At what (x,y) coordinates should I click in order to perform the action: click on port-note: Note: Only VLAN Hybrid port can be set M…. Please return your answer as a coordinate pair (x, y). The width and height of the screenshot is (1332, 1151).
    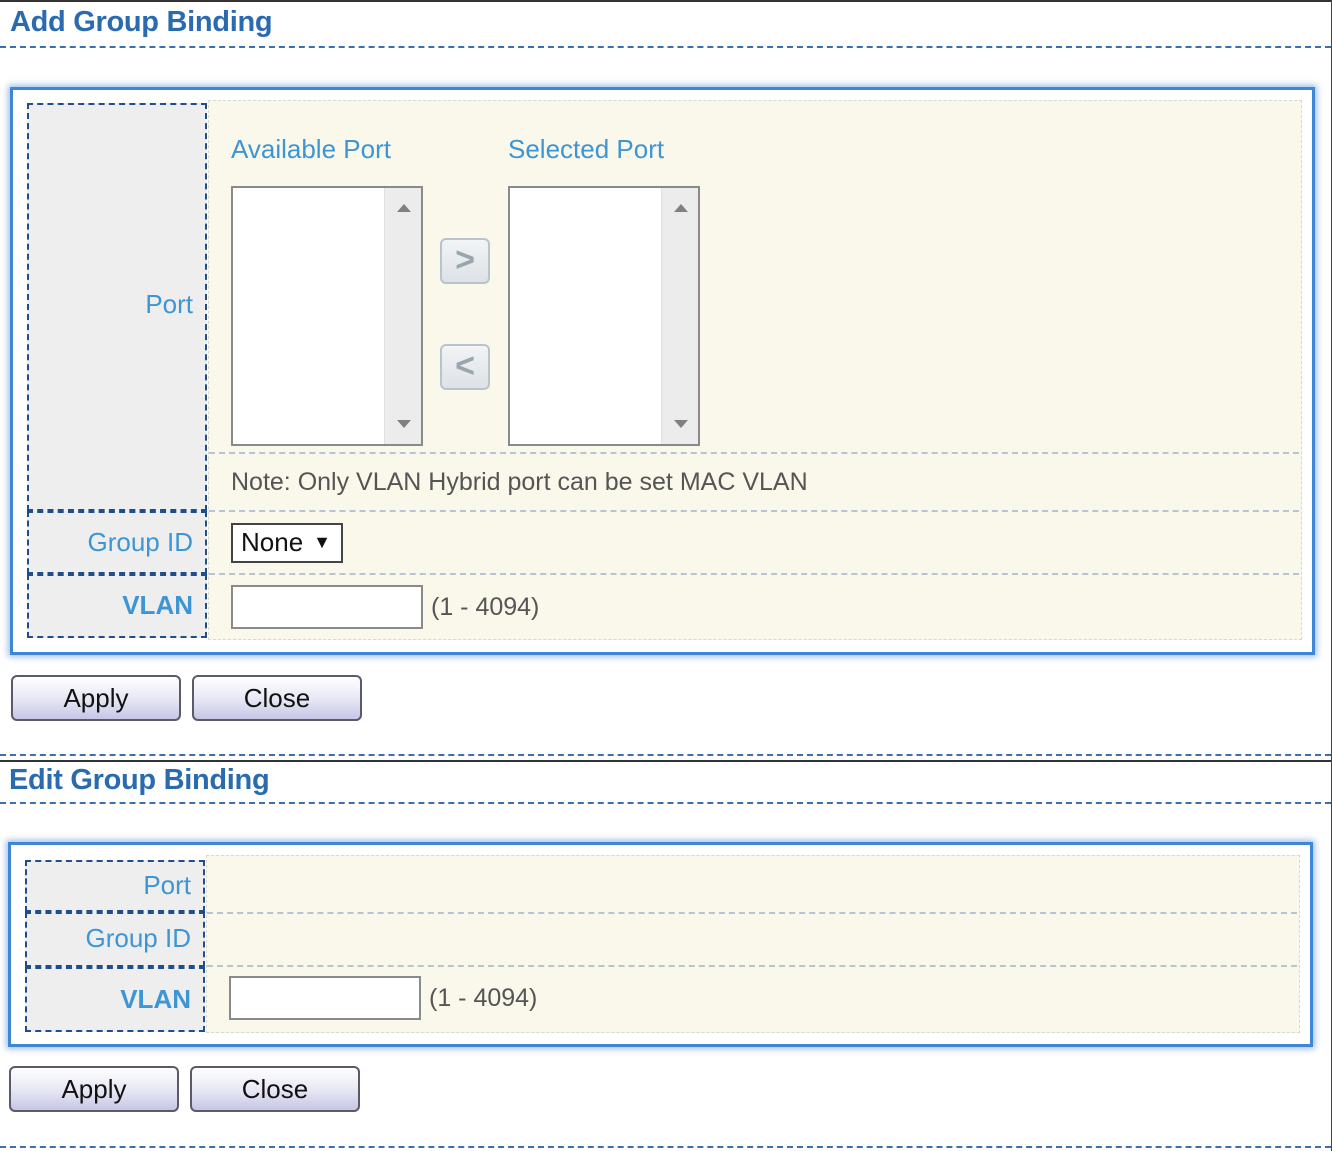
    Looking at the image, I should click on (519, 482).